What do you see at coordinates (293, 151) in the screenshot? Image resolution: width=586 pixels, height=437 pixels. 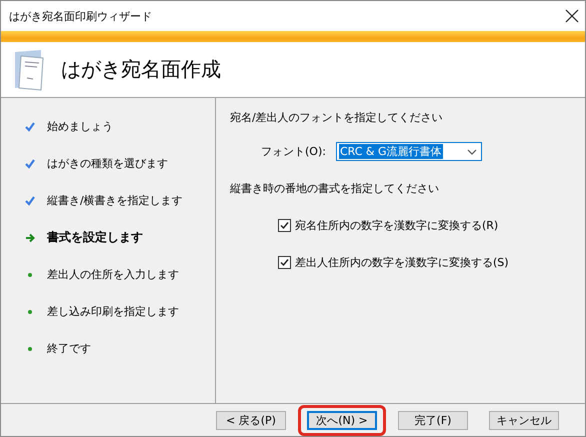 I see `field-label: フォント(O):` at bounding box center [293, 151].